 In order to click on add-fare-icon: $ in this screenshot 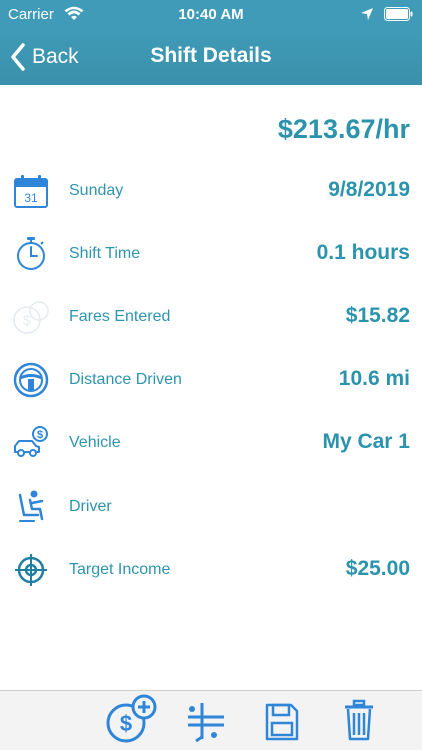, I will do `click(132, 718)`.